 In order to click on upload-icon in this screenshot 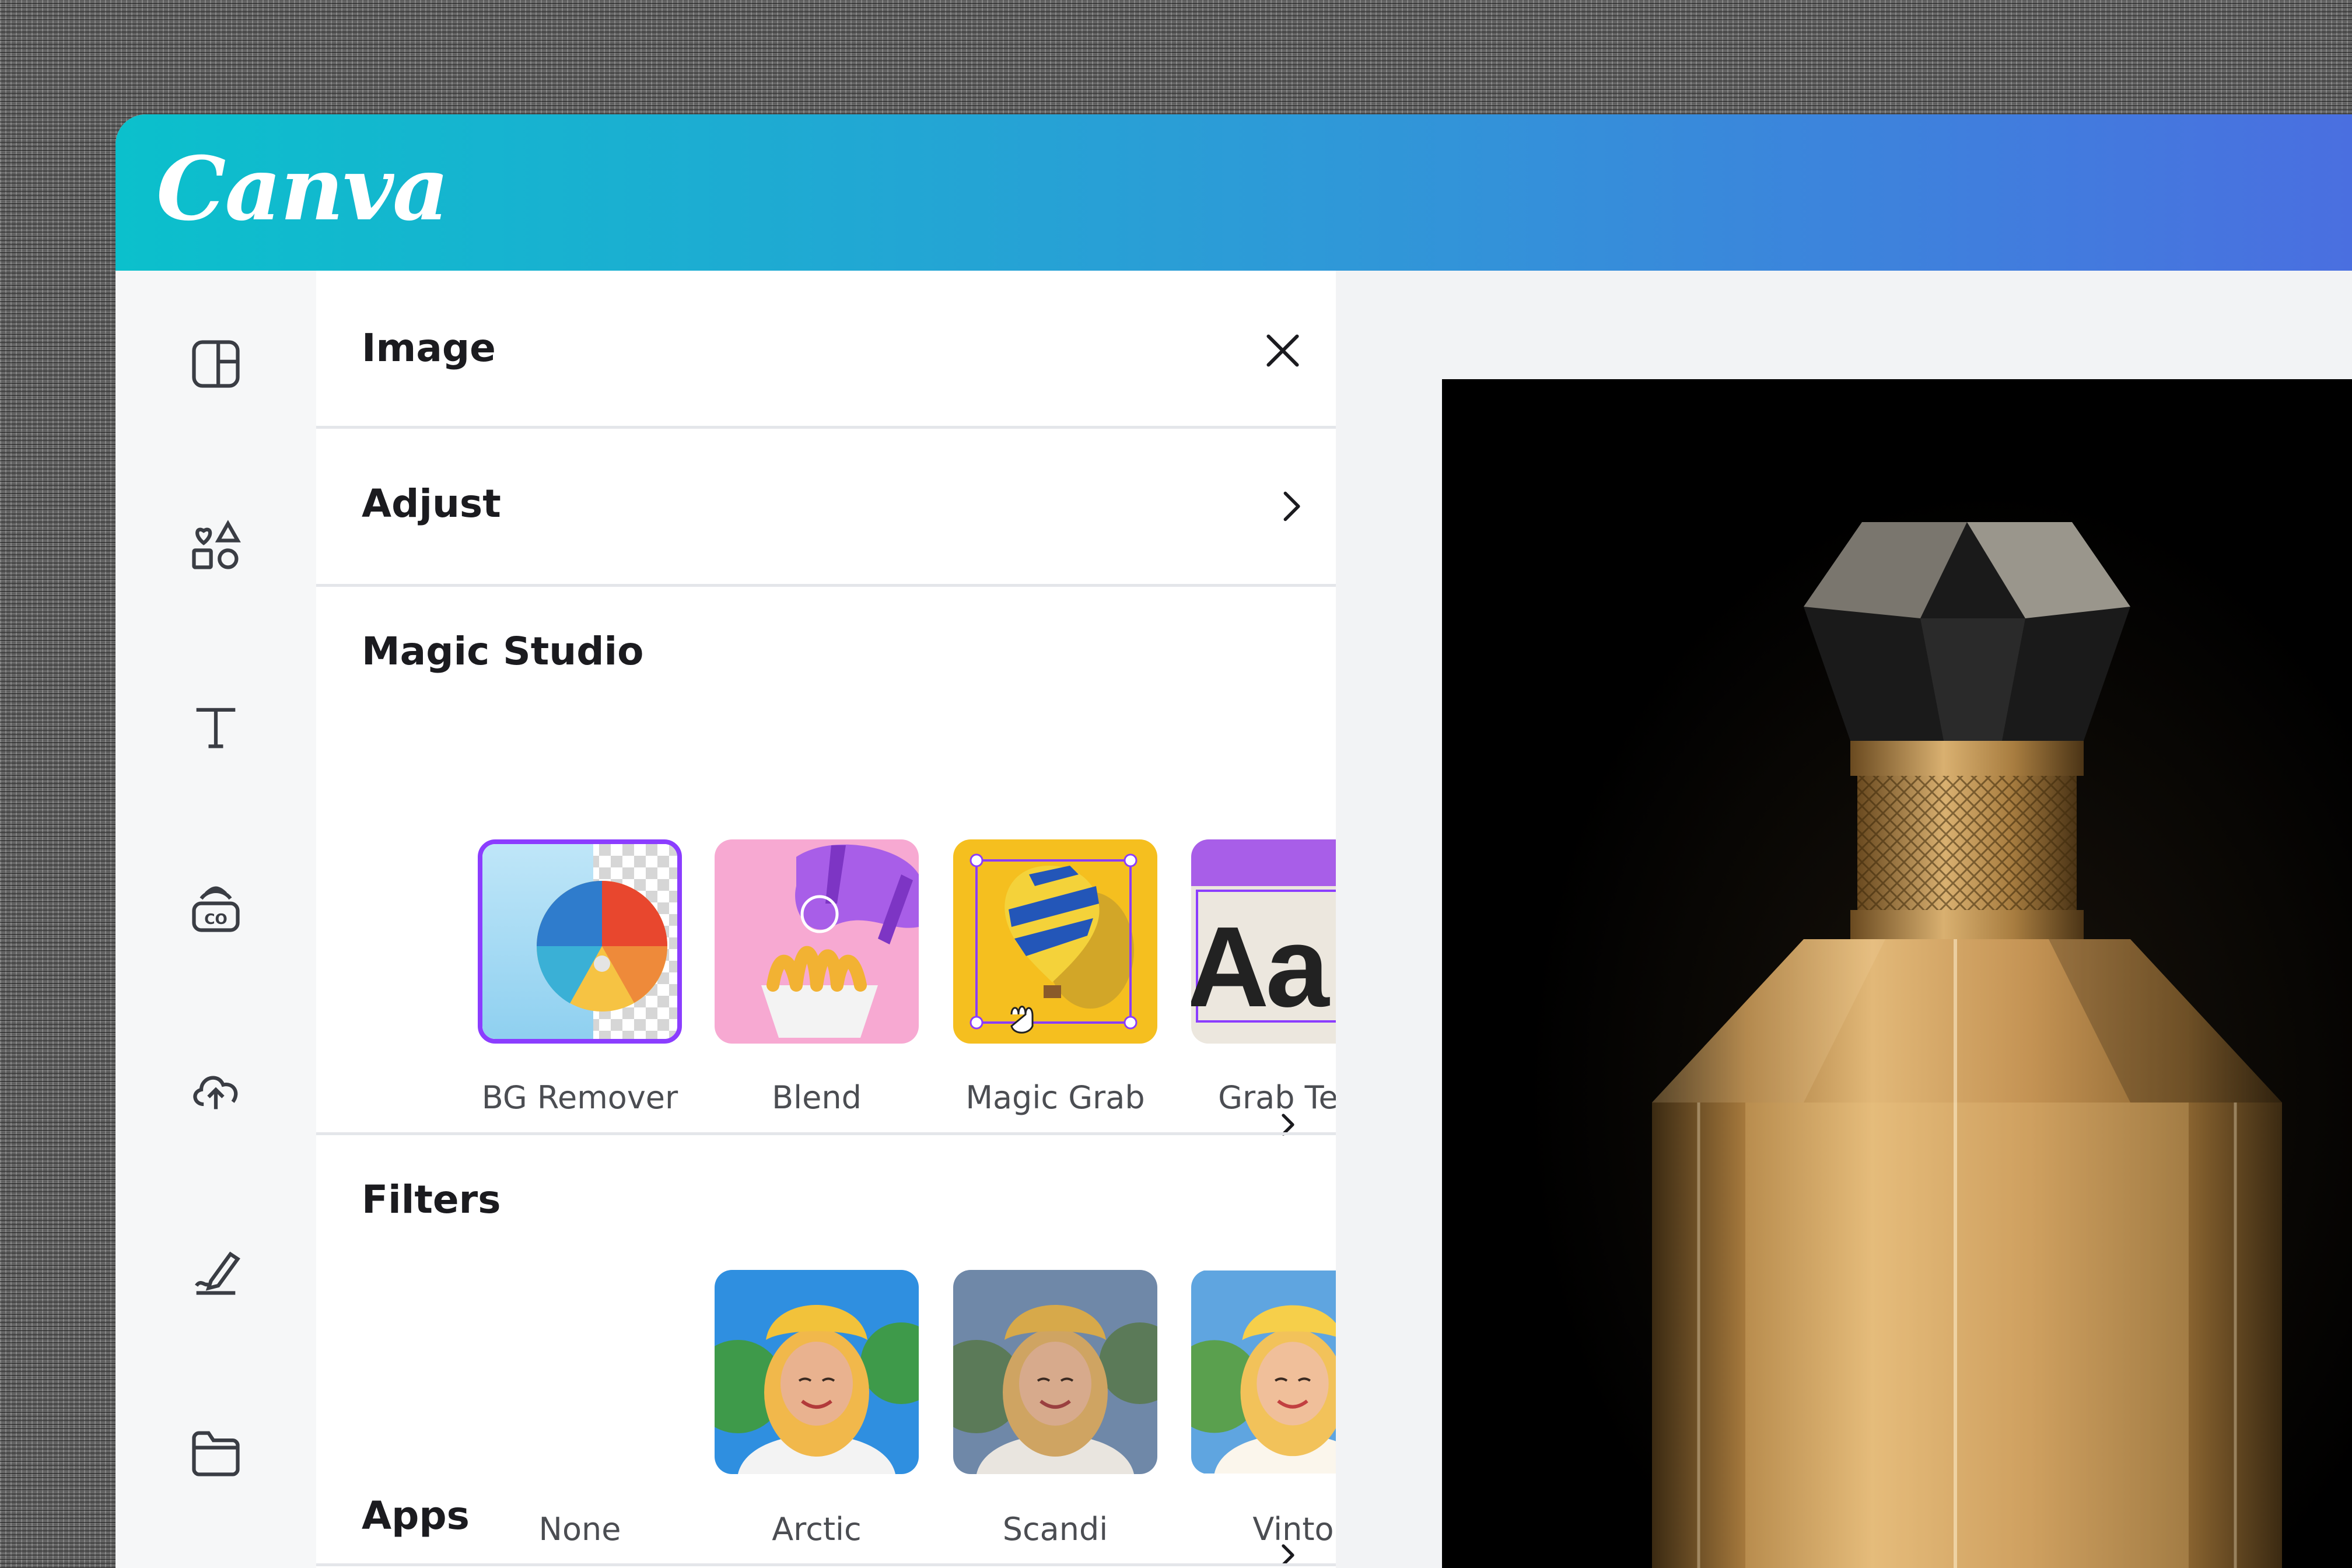, I will do `click(216, 1090)`.